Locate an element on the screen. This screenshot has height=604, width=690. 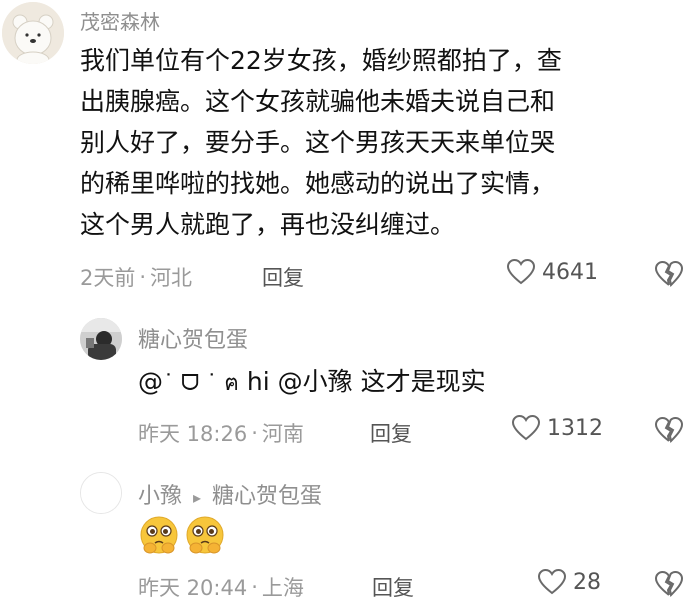
blank-avatar-icon is located at coordinates (101, 493).